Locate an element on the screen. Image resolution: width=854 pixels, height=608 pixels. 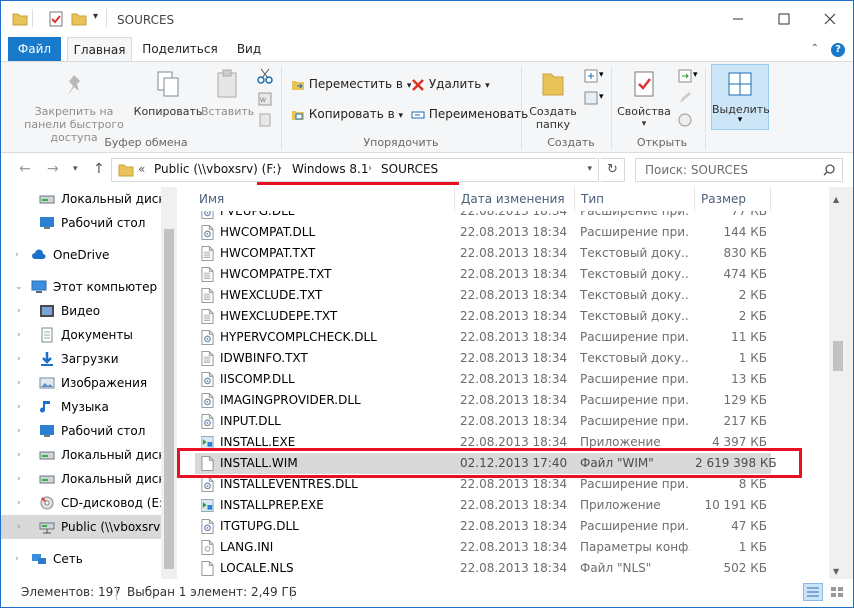
nav-item: › Документы is located at coordinates (81, 335).